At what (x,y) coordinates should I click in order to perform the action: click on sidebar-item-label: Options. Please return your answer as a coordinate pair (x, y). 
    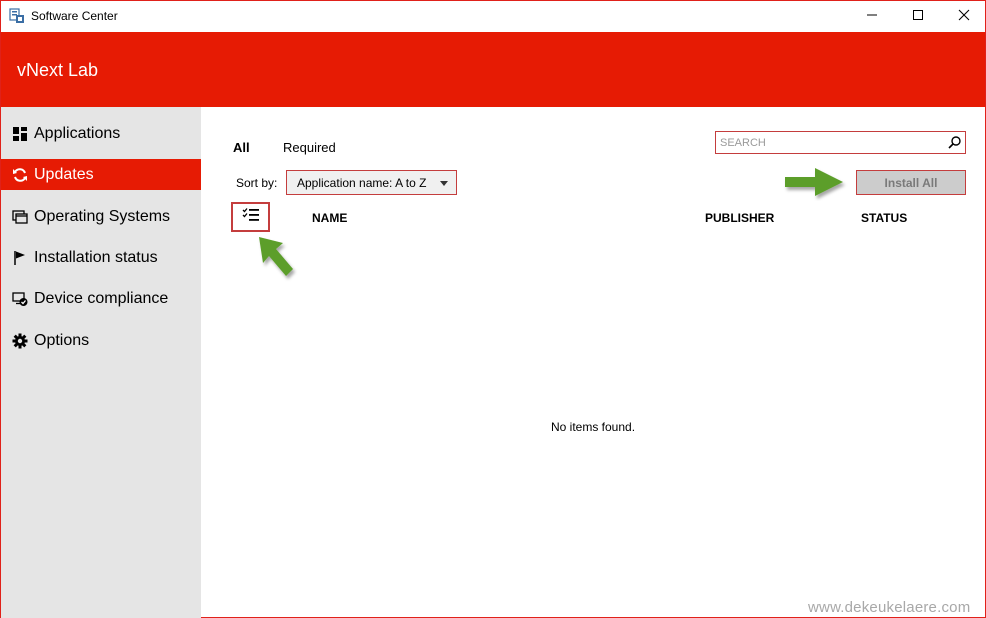
    Looking at the image, I should click on (62, 340).